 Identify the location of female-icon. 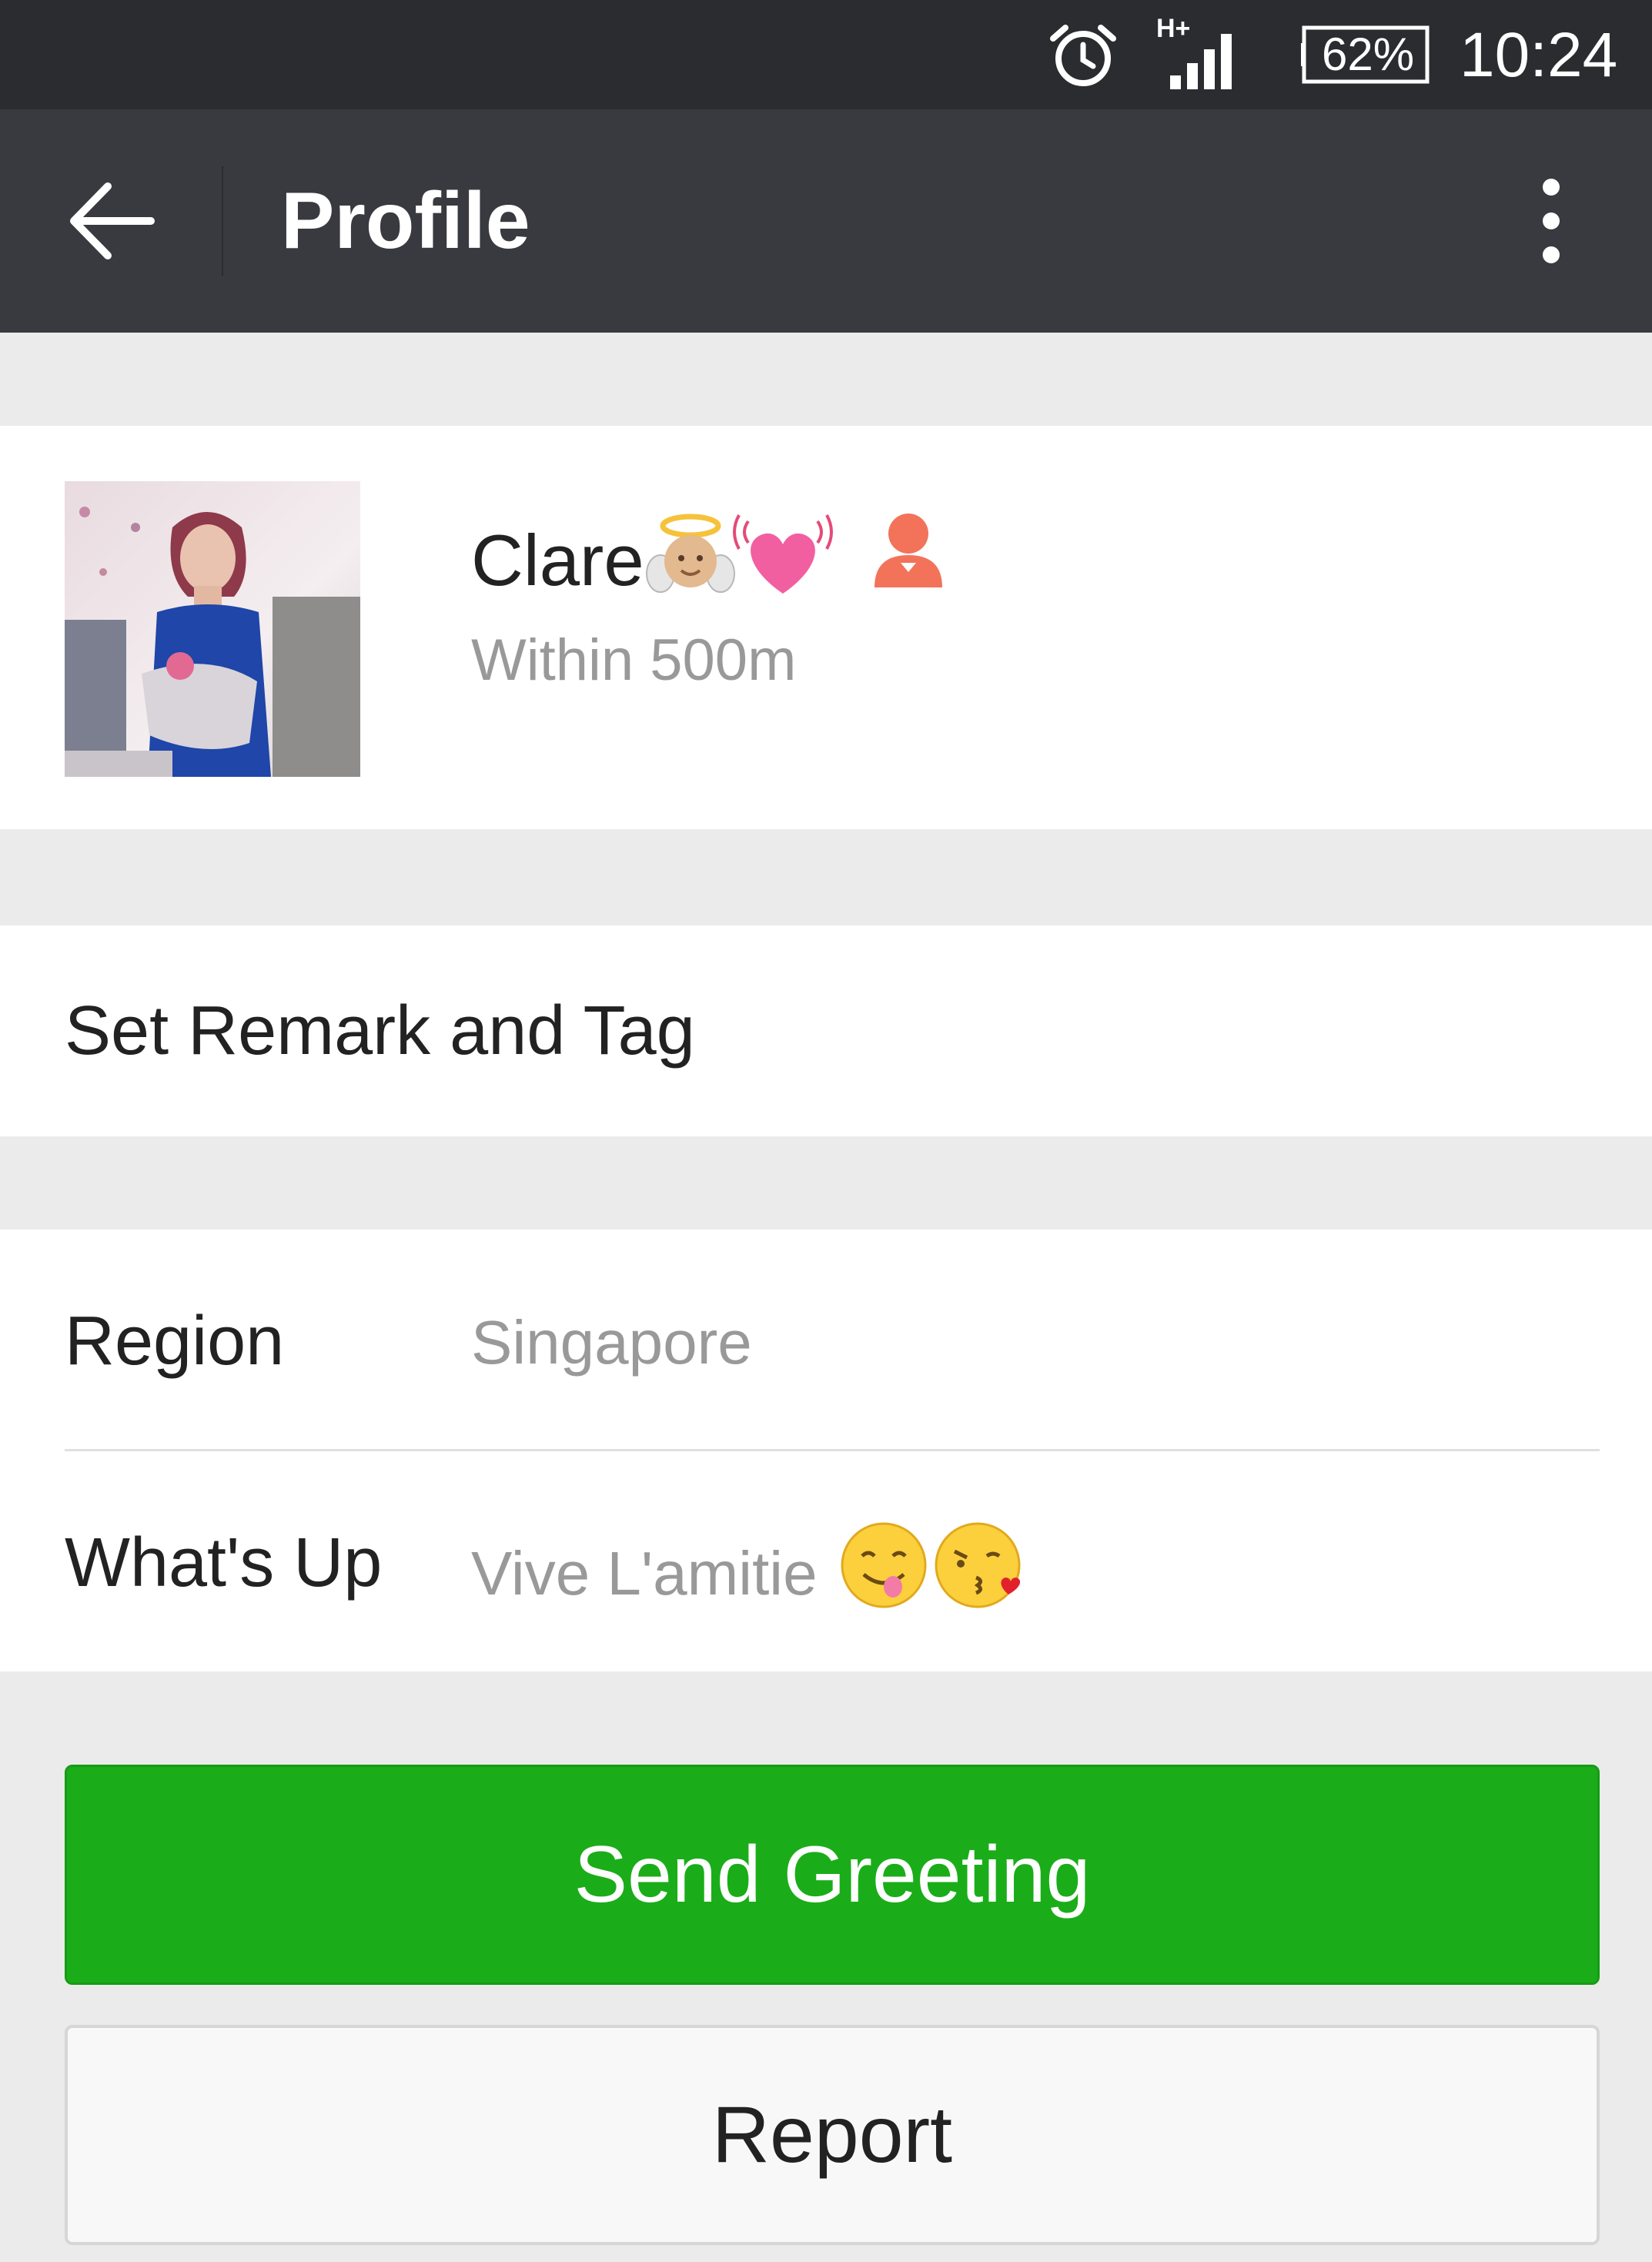
(908, 550).